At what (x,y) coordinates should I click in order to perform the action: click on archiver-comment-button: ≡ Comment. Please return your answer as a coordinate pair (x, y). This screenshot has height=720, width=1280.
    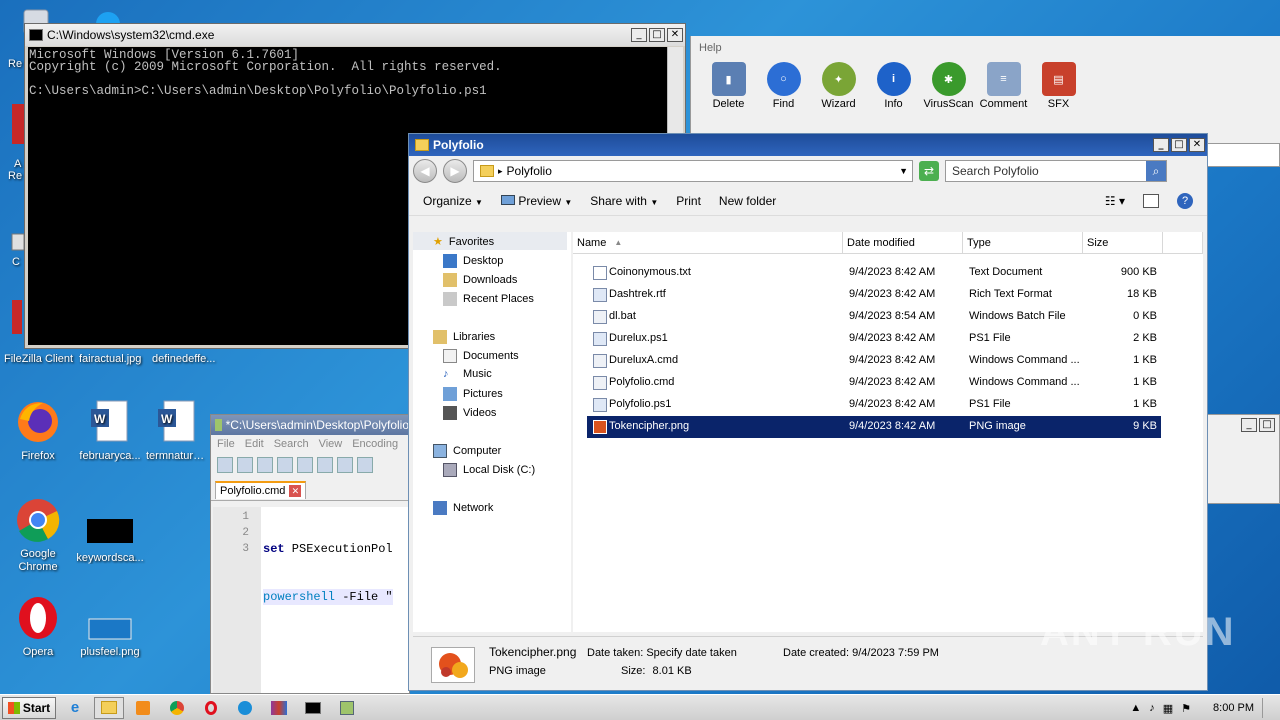
    Looking at the image, I should click on (1003, 84).